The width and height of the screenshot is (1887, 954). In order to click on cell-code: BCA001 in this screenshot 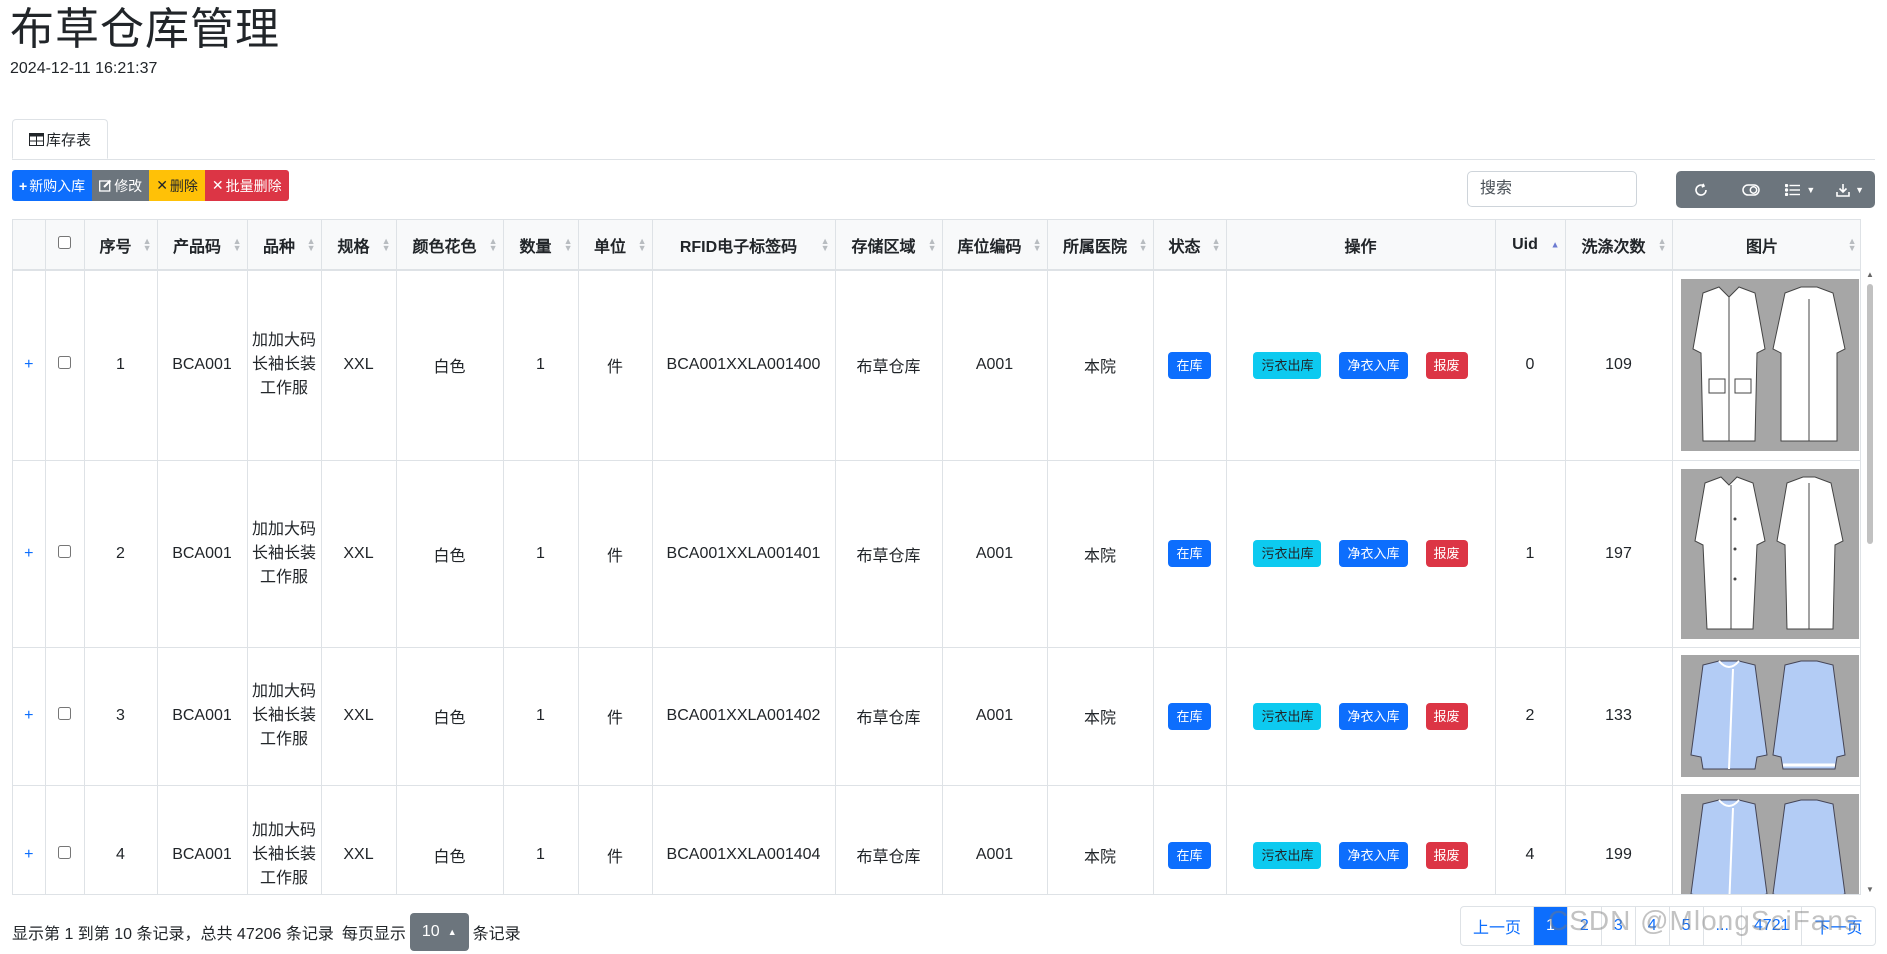, I will do `click(202, 839)`.